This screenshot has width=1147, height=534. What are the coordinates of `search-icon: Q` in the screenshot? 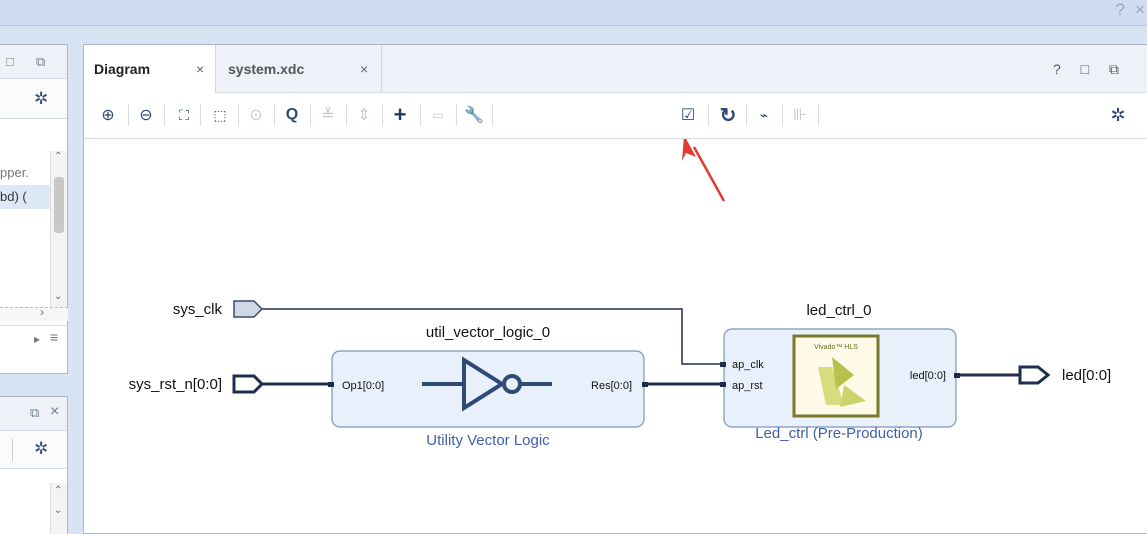 It's located at (292, 115).